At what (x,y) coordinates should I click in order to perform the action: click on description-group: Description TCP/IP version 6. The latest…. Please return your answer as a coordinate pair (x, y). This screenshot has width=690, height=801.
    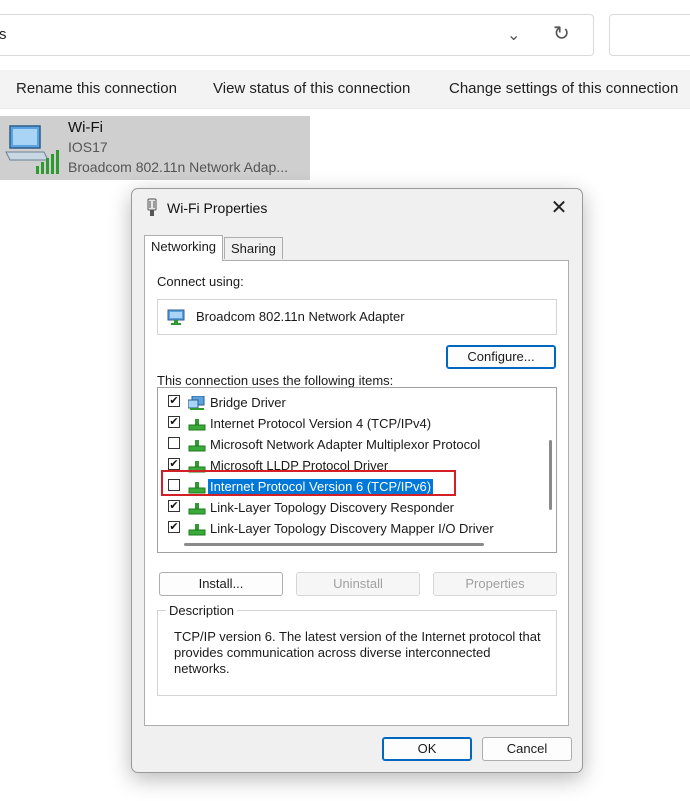
    Looking at the image, I should click on (357, 649).